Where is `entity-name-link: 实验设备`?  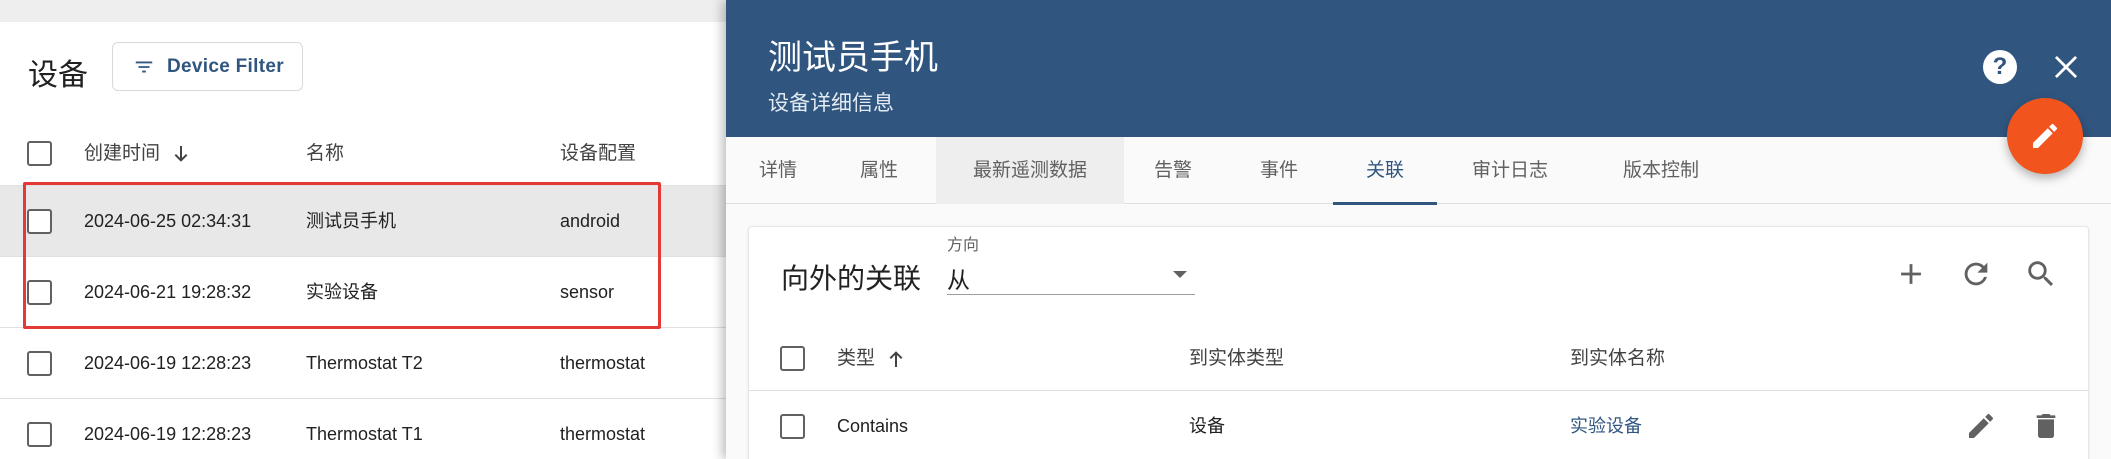 entity-name-link: 实验设备 is located at coordinates (1606, 425).